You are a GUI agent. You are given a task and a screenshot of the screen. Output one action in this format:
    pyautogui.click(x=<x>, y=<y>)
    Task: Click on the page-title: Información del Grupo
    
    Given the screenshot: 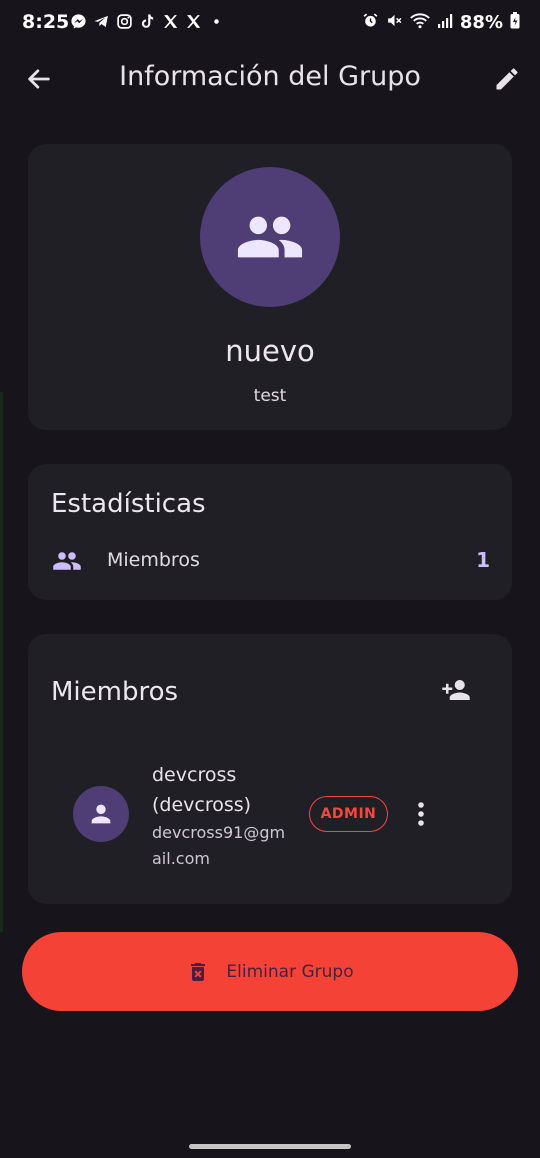 What is the action you would take?
    pyautogui.click(x=270, y=76)
    